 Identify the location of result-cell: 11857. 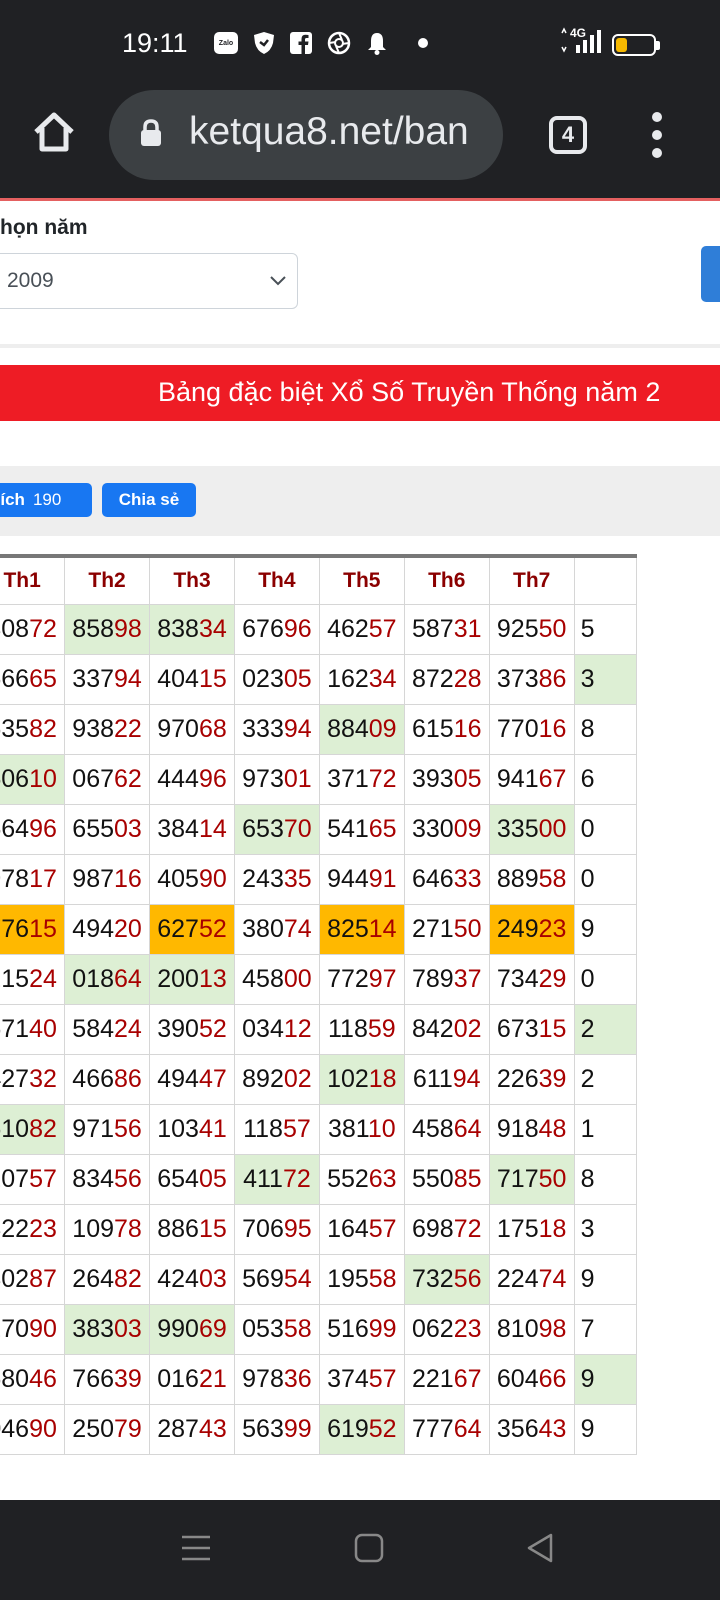
(276, 1129).